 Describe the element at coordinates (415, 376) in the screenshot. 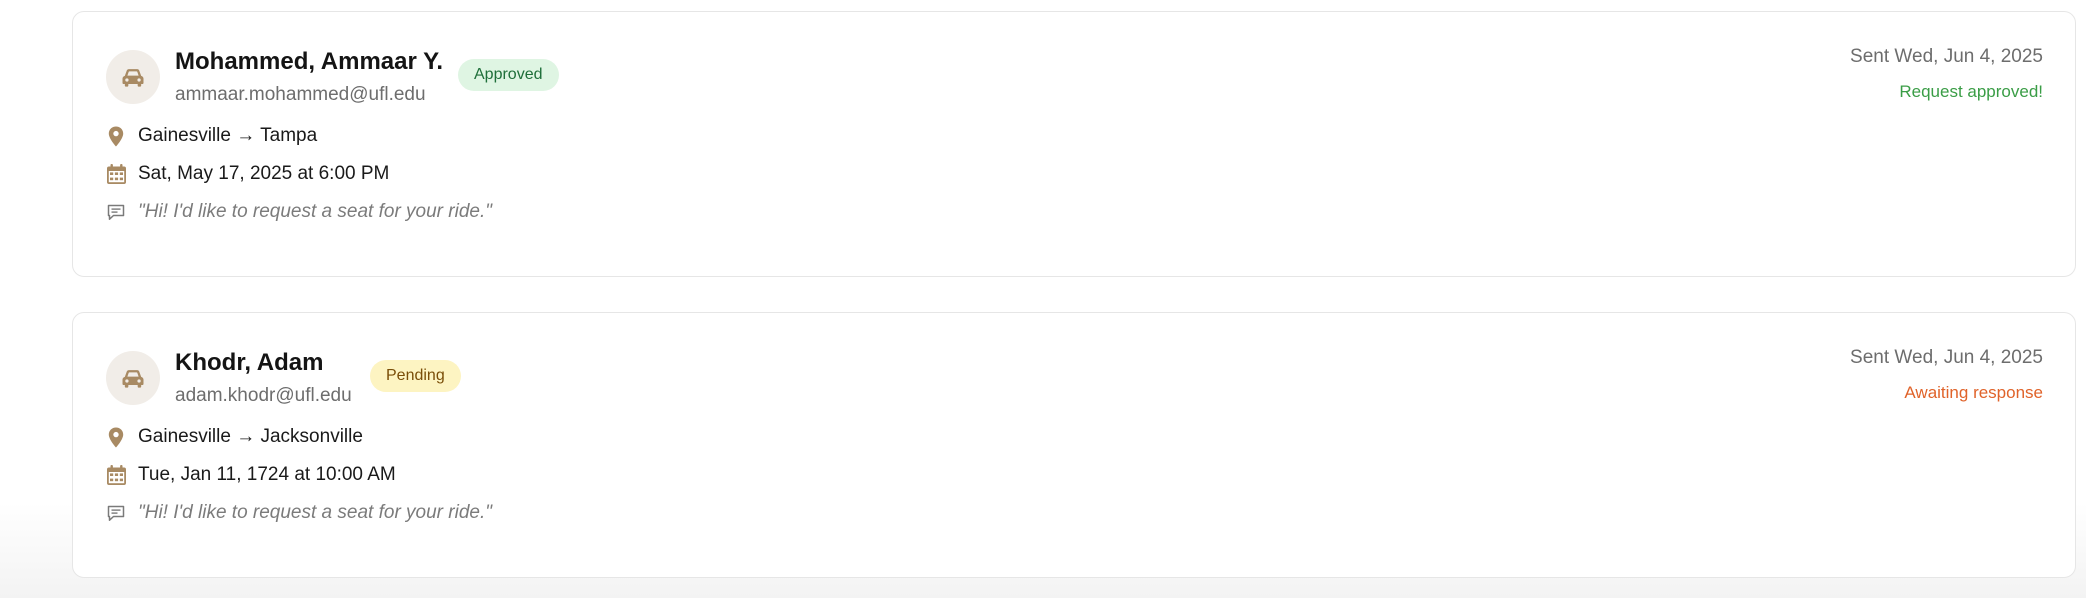

I see `status-badge: Pending` at that location.